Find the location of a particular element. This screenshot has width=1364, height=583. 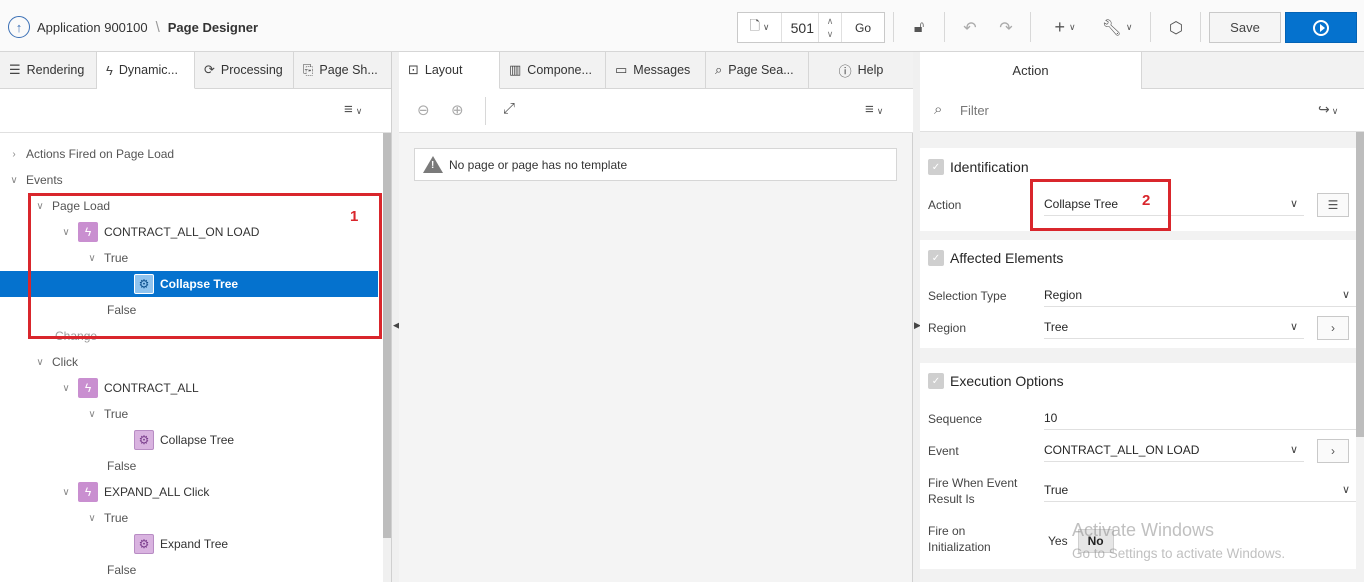

zoom-out-icon: ⊖ is located at coordinates (423, 110).